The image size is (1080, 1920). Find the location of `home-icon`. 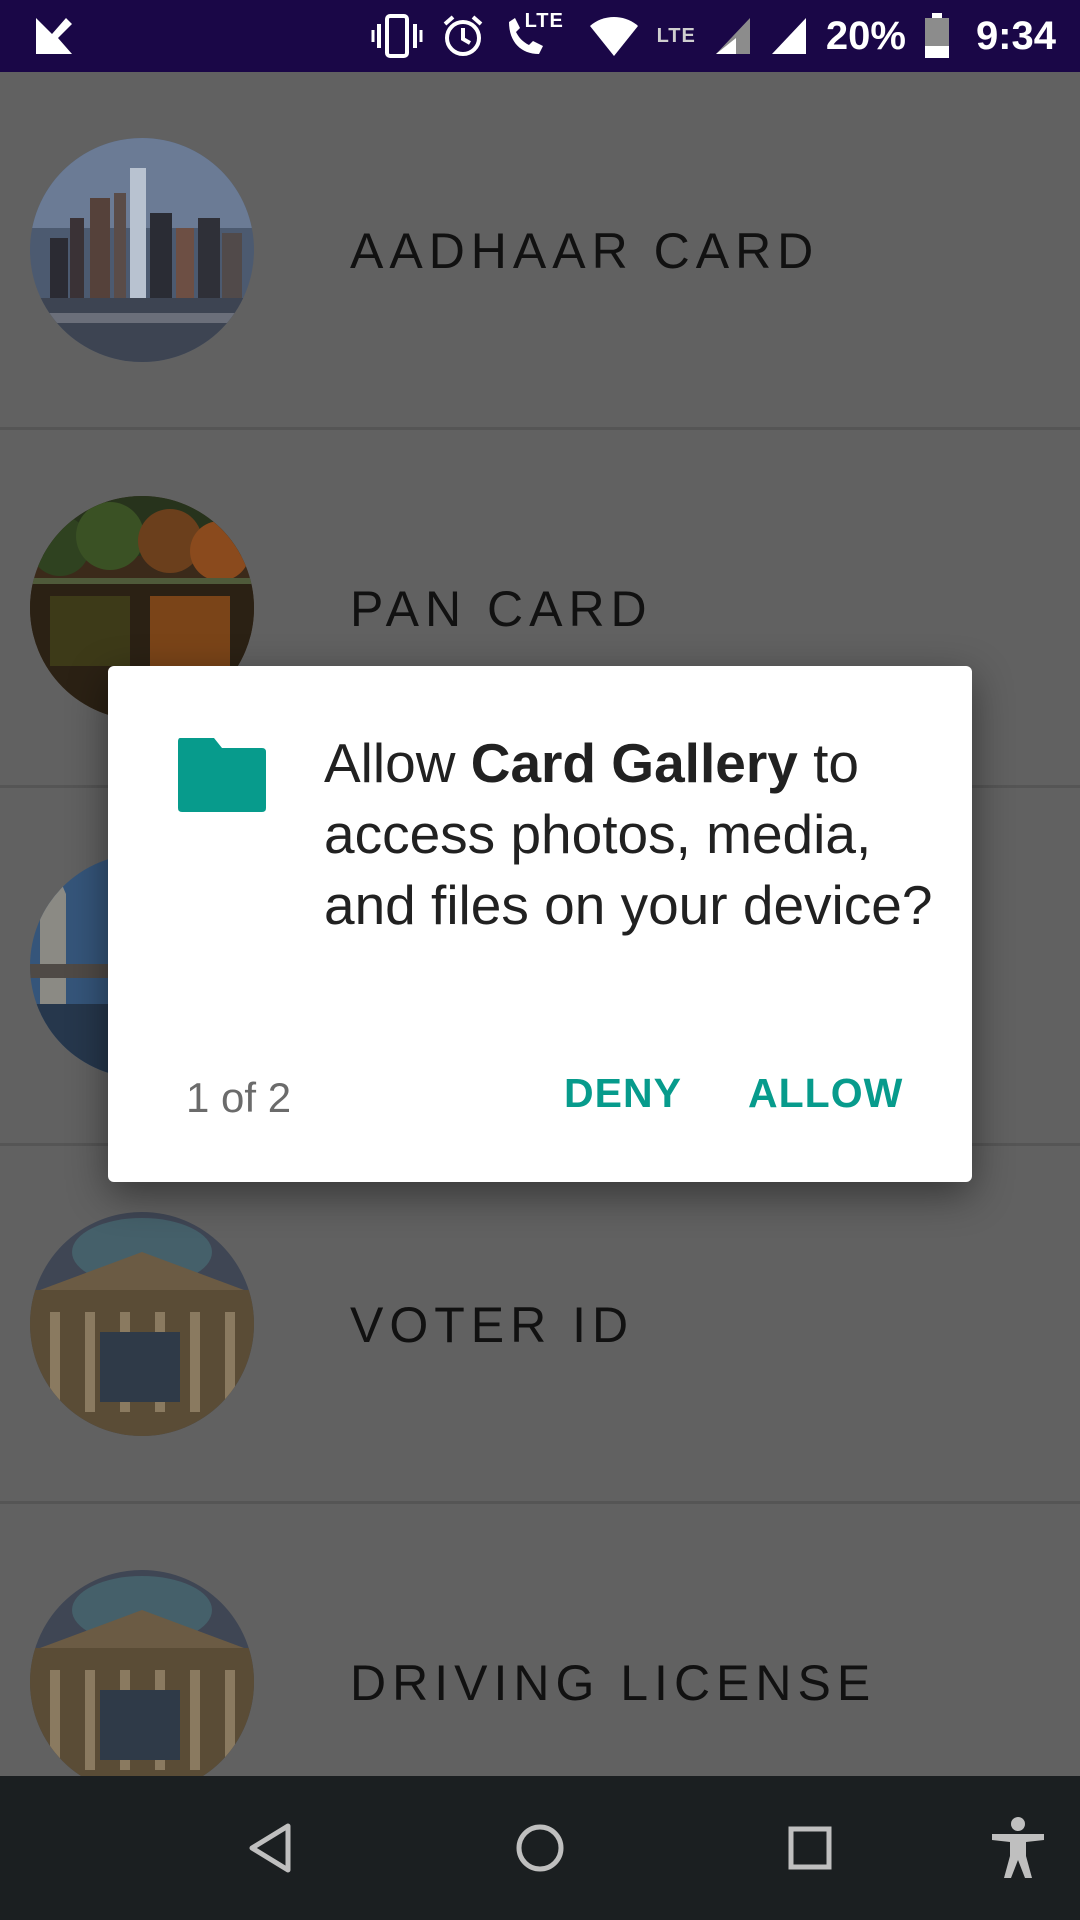

home-icon is located at coordinates (540, 1848).